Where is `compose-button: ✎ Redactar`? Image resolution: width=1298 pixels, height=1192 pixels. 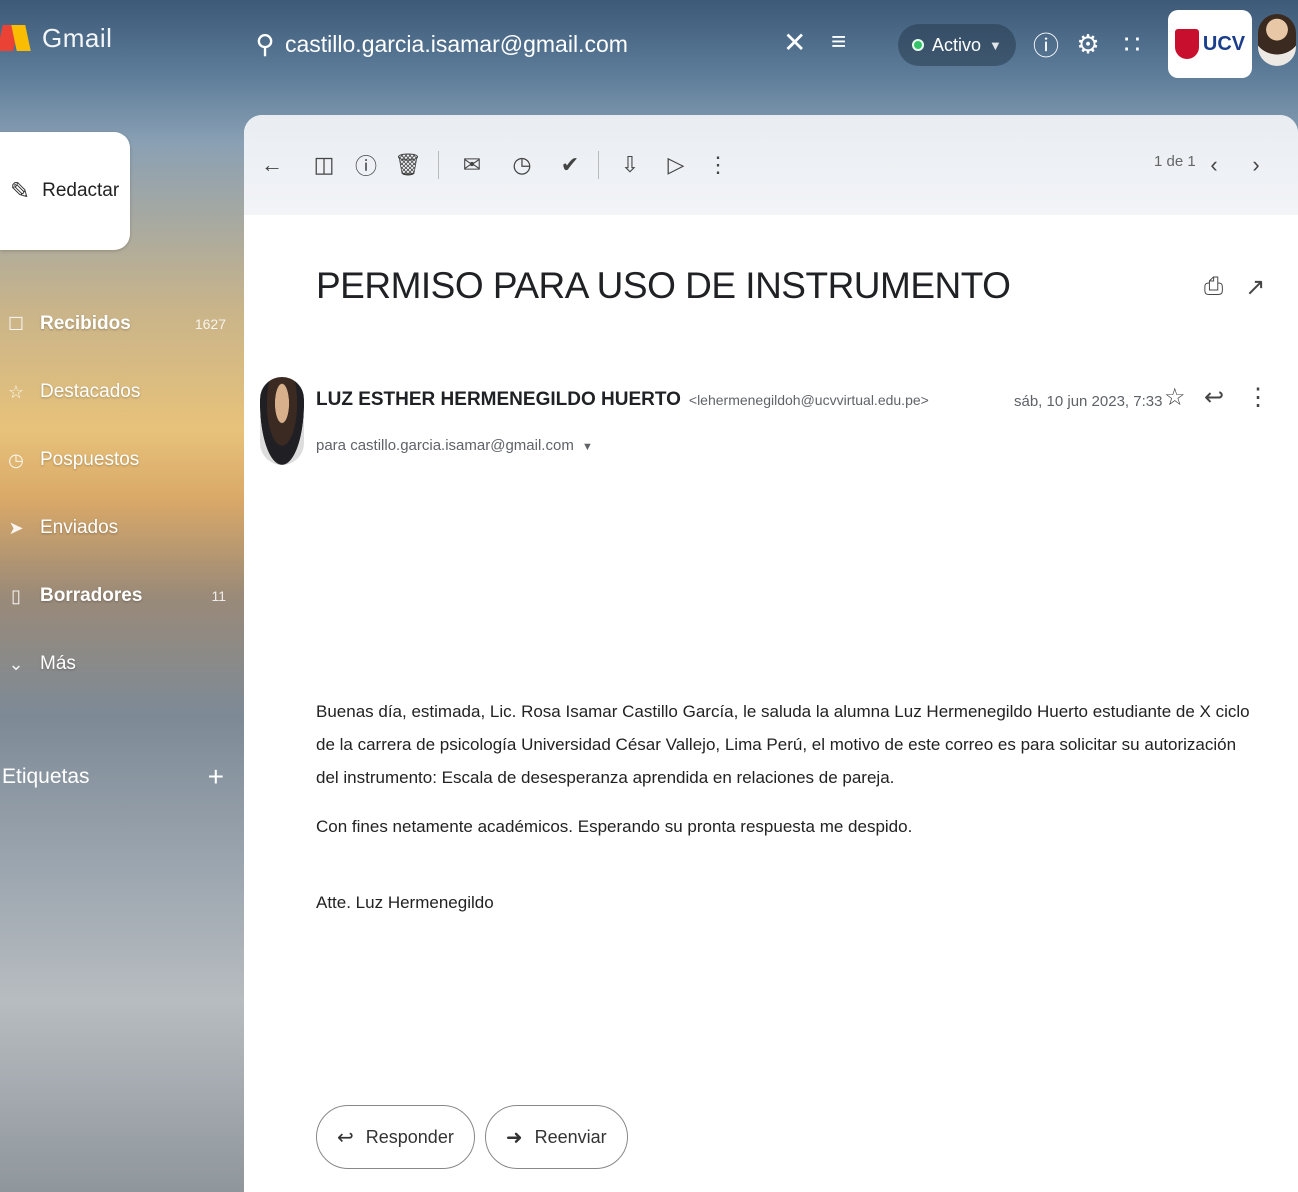 compose-button: ✎ Redactar is located at coordinates (65, 191).